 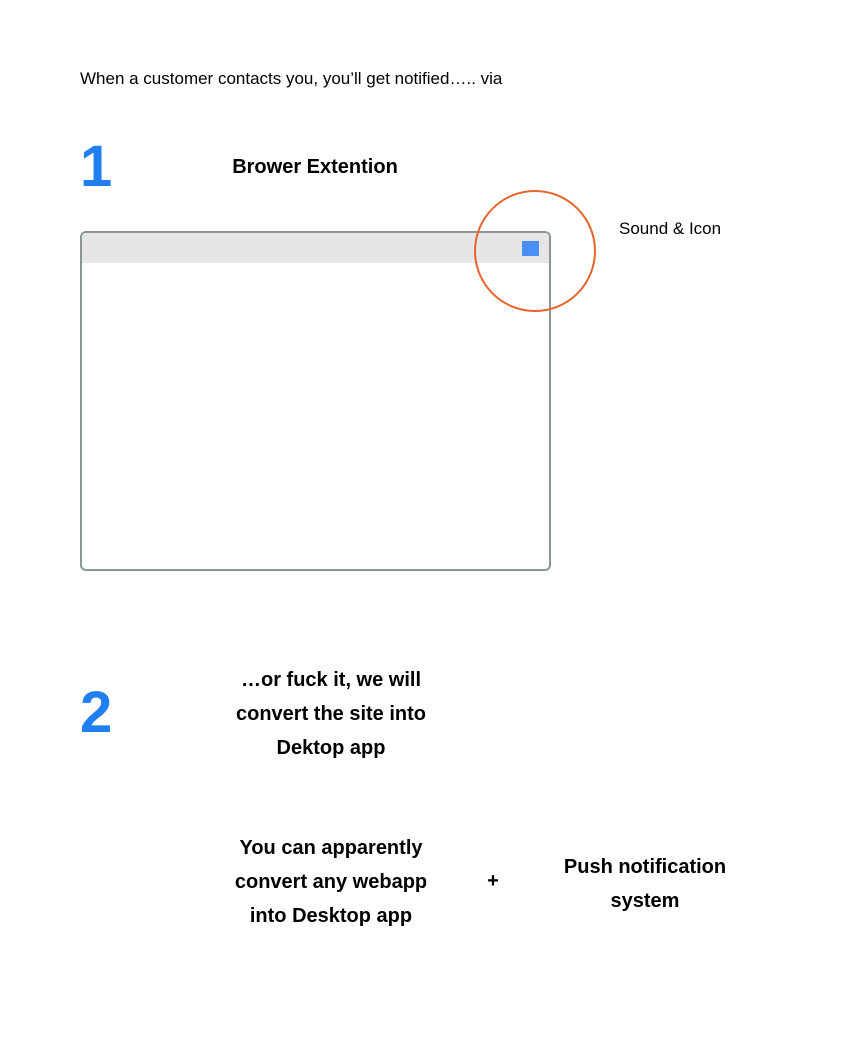 I want to click on sound-and-icon-label: Sound & Icon, so click(x=670, y=228).